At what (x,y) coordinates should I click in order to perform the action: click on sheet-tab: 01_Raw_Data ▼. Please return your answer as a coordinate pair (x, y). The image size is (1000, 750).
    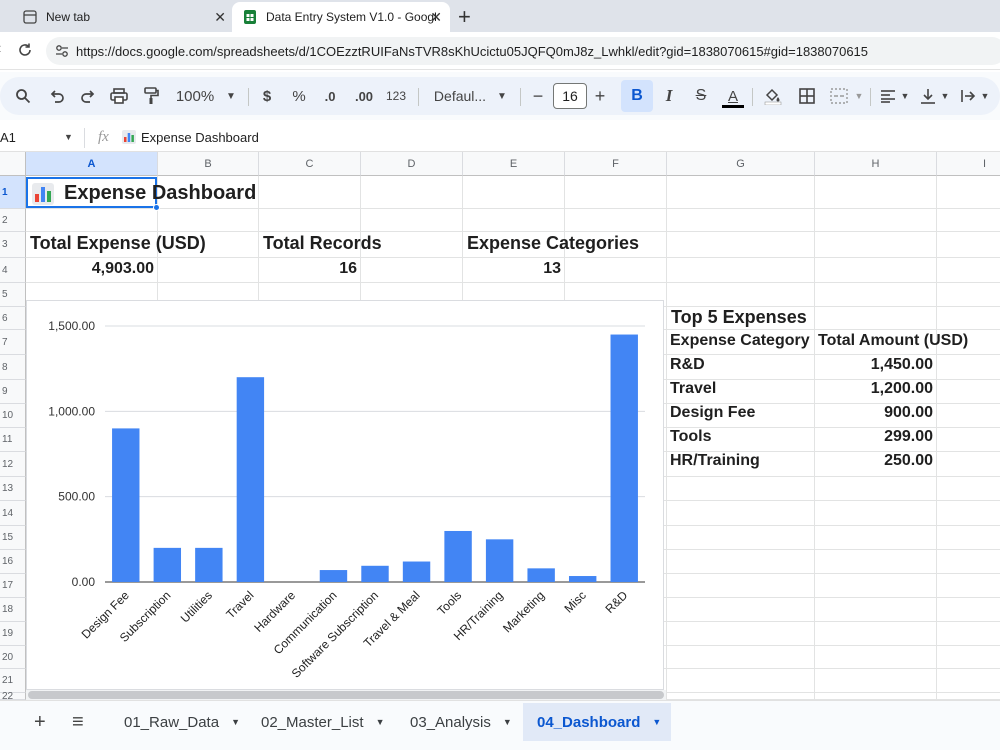
    Looking at the image, I should click on (177, 722).